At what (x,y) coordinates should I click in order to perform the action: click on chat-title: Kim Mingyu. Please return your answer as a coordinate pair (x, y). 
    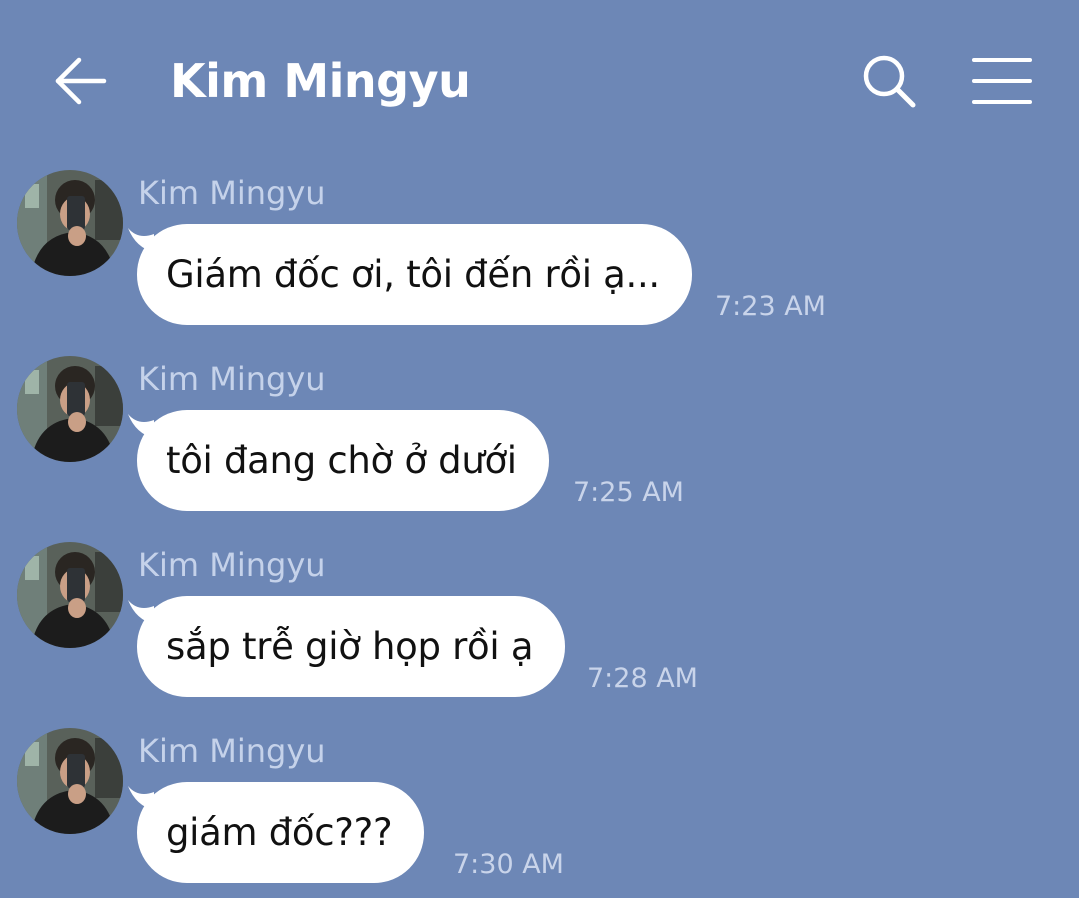
    Looking at the image, I should click on (320, 81).